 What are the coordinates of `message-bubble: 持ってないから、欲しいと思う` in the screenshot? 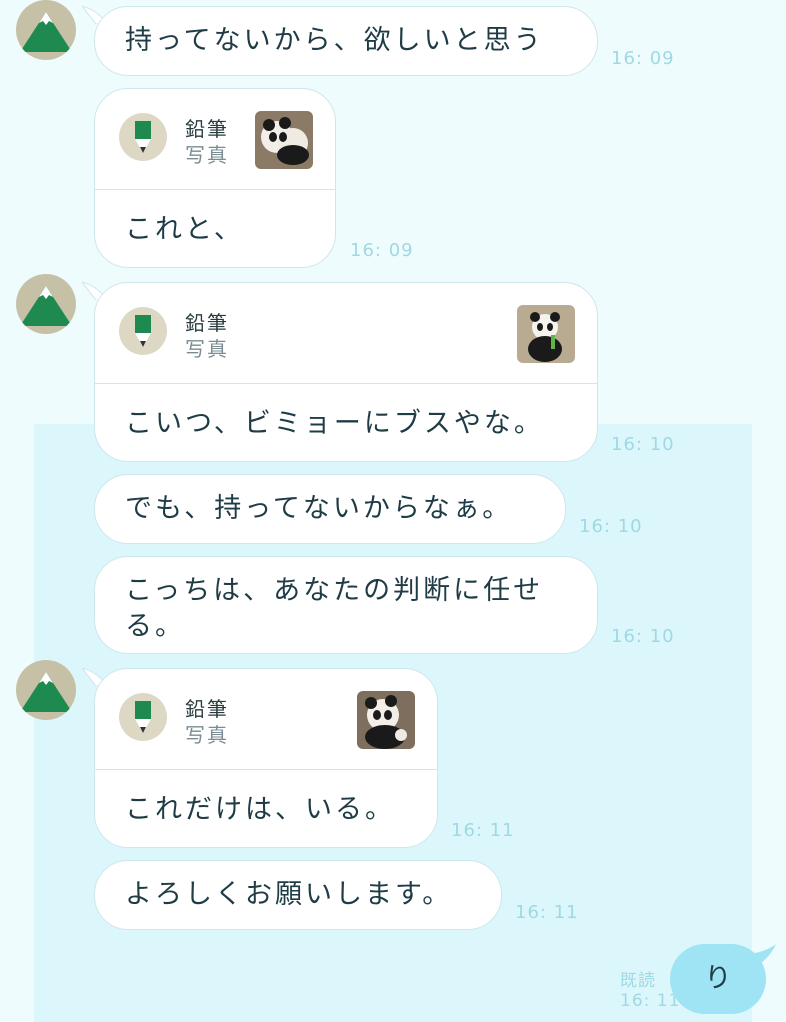 It's located at (346, 41).